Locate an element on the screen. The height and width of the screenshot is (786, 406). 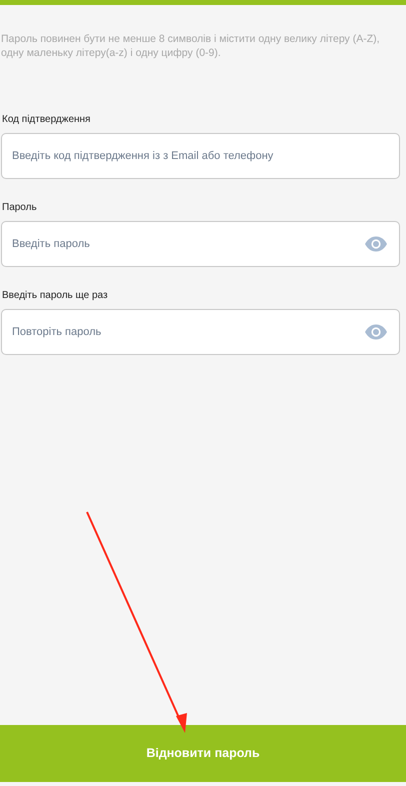
field-label: Код підтвердження is located at coordinates (47, 120).